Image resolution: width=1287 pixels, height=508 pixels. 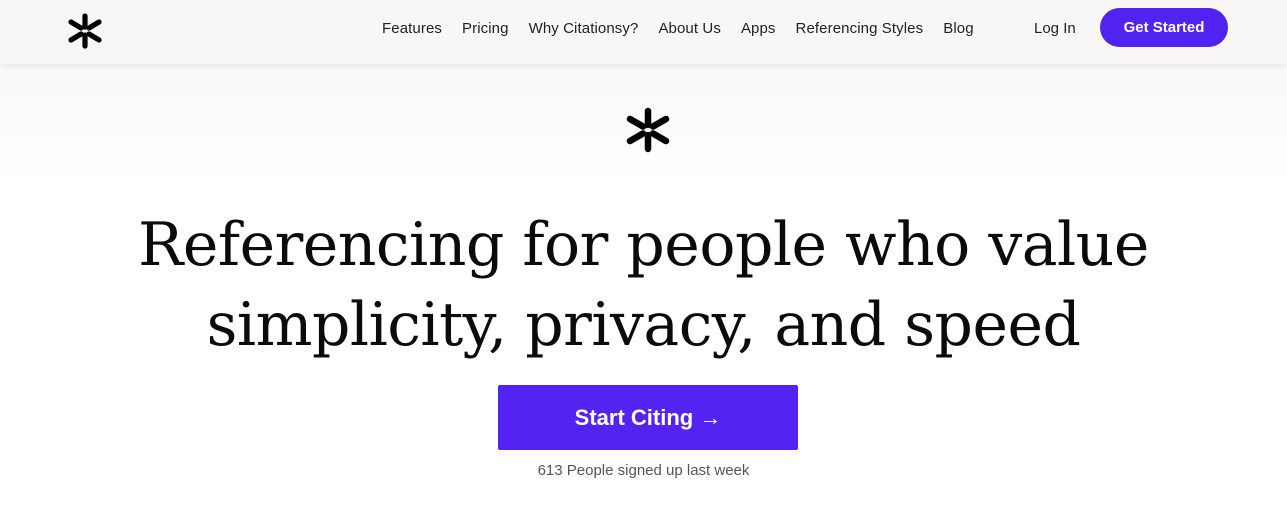 I want to click on nav-apps: Apps, so click(x=758, y=28).